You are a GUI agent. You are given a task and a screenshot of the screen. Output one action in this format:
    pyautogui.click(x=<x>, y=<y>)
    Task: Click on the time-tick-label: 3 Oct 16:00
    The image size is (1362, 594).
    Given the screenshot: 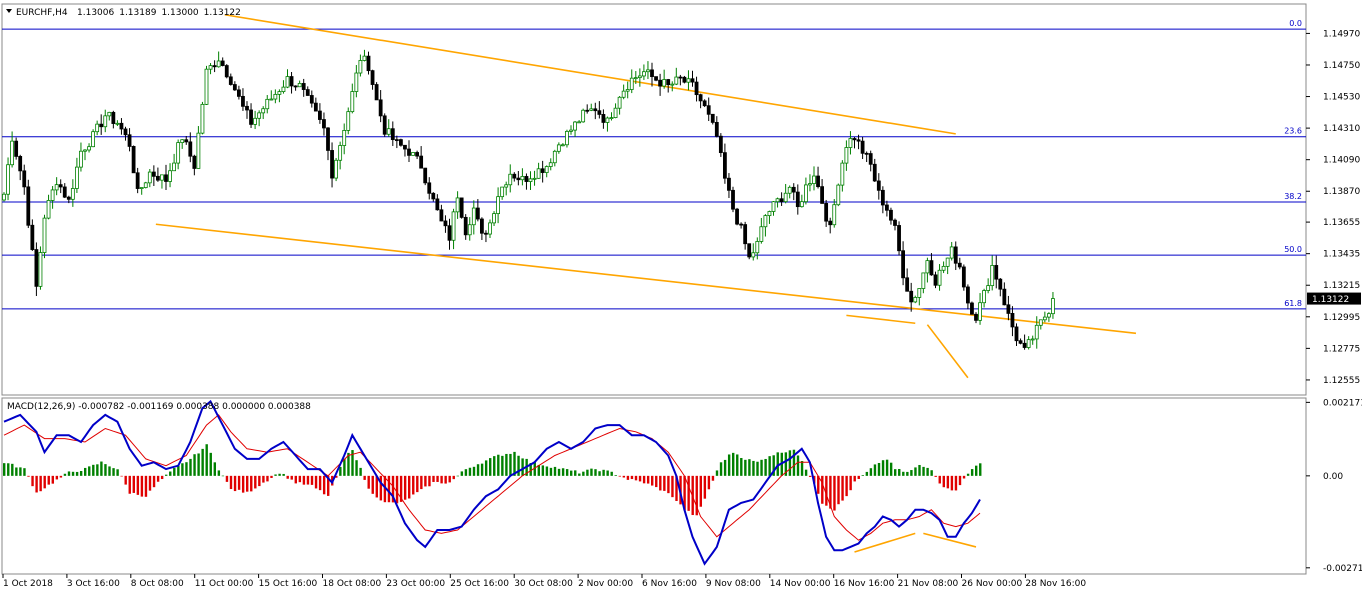 What is the action you would take?
    pyautogui.click(x=93, y=584)
    